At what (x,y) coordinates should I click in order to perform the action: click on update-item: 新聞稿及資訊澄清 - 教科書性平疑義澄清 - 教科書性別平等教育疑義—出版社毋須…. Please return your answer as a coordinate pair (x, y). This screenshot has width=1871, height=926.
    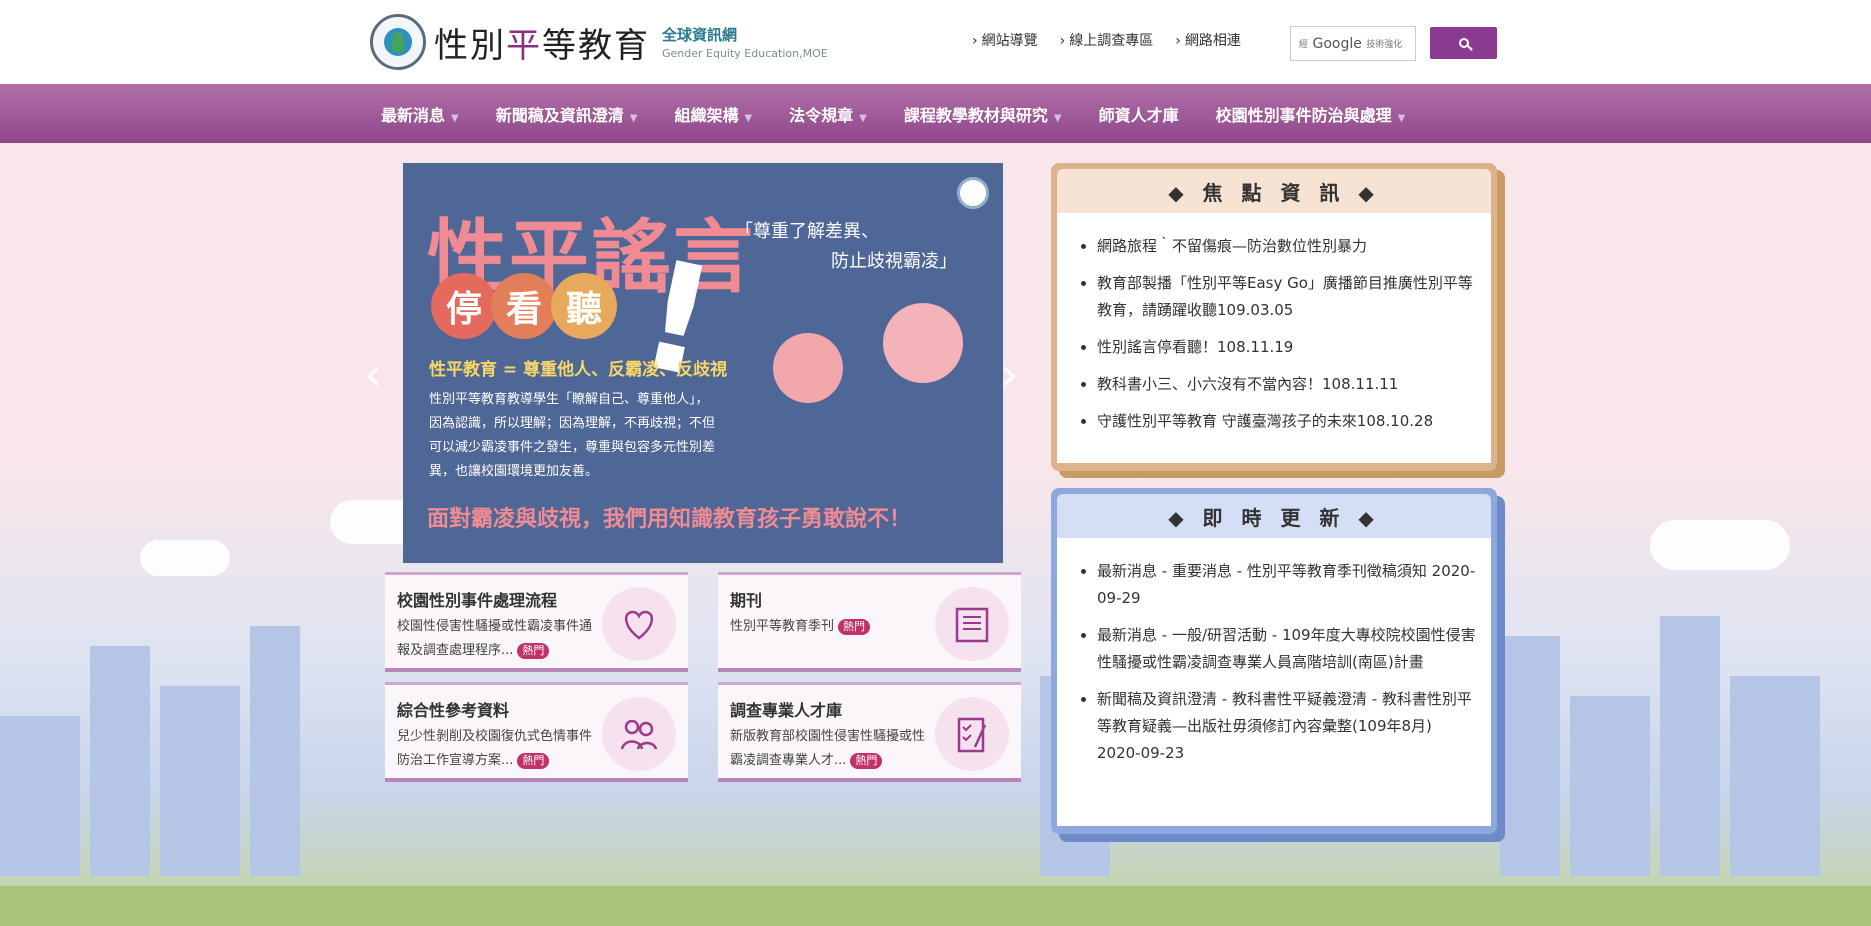
    Looking at the image, I should click on (1287, 726).